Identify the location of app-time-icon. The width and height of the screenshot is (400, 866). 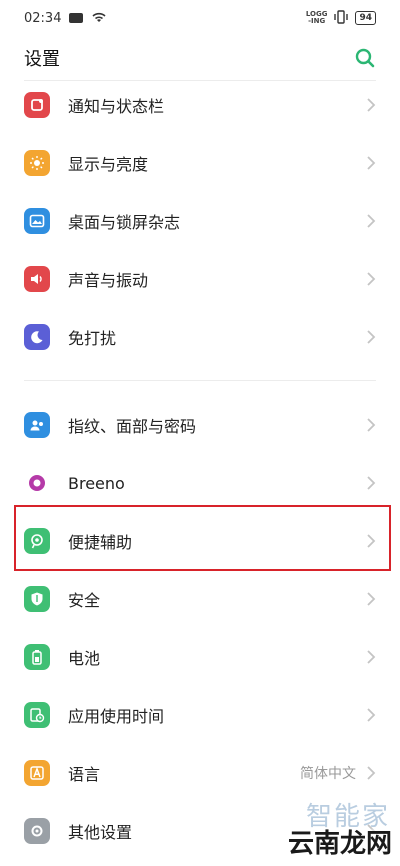
(37, 715).